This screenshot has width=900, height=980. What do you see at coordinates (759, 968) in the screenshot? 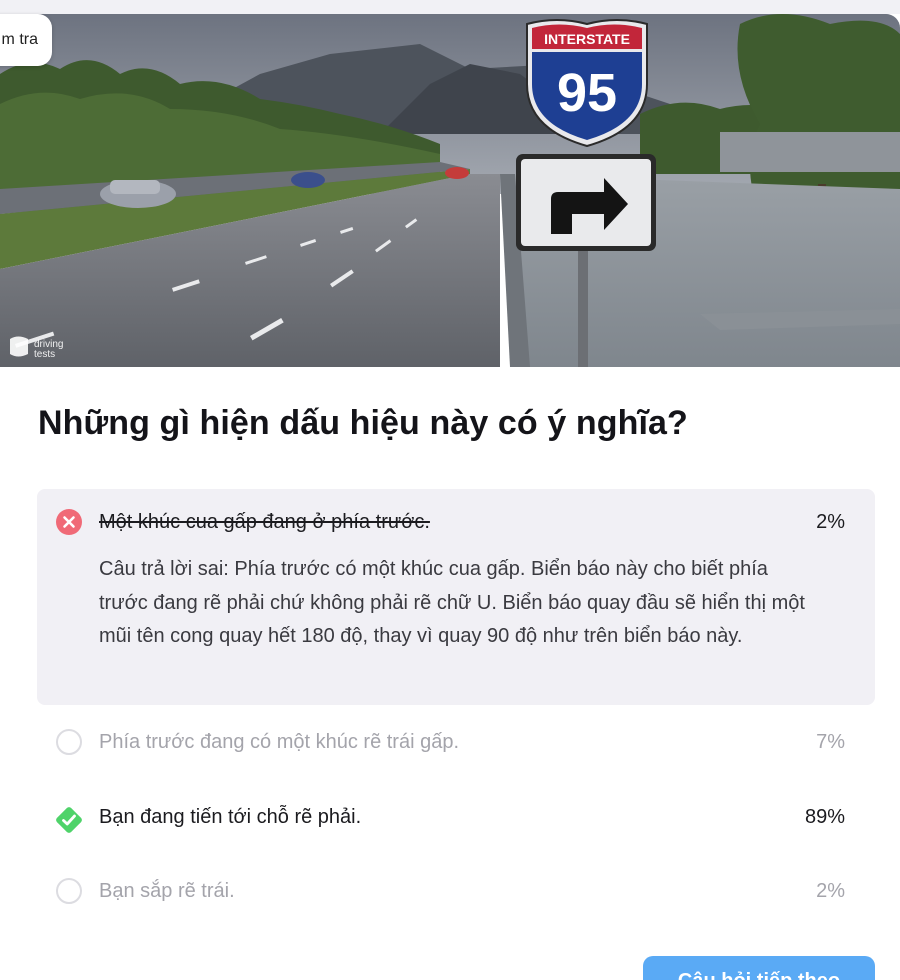
I see `next-question-button: Câu hỏi tiếp theo` at bounding box center [759, 968].